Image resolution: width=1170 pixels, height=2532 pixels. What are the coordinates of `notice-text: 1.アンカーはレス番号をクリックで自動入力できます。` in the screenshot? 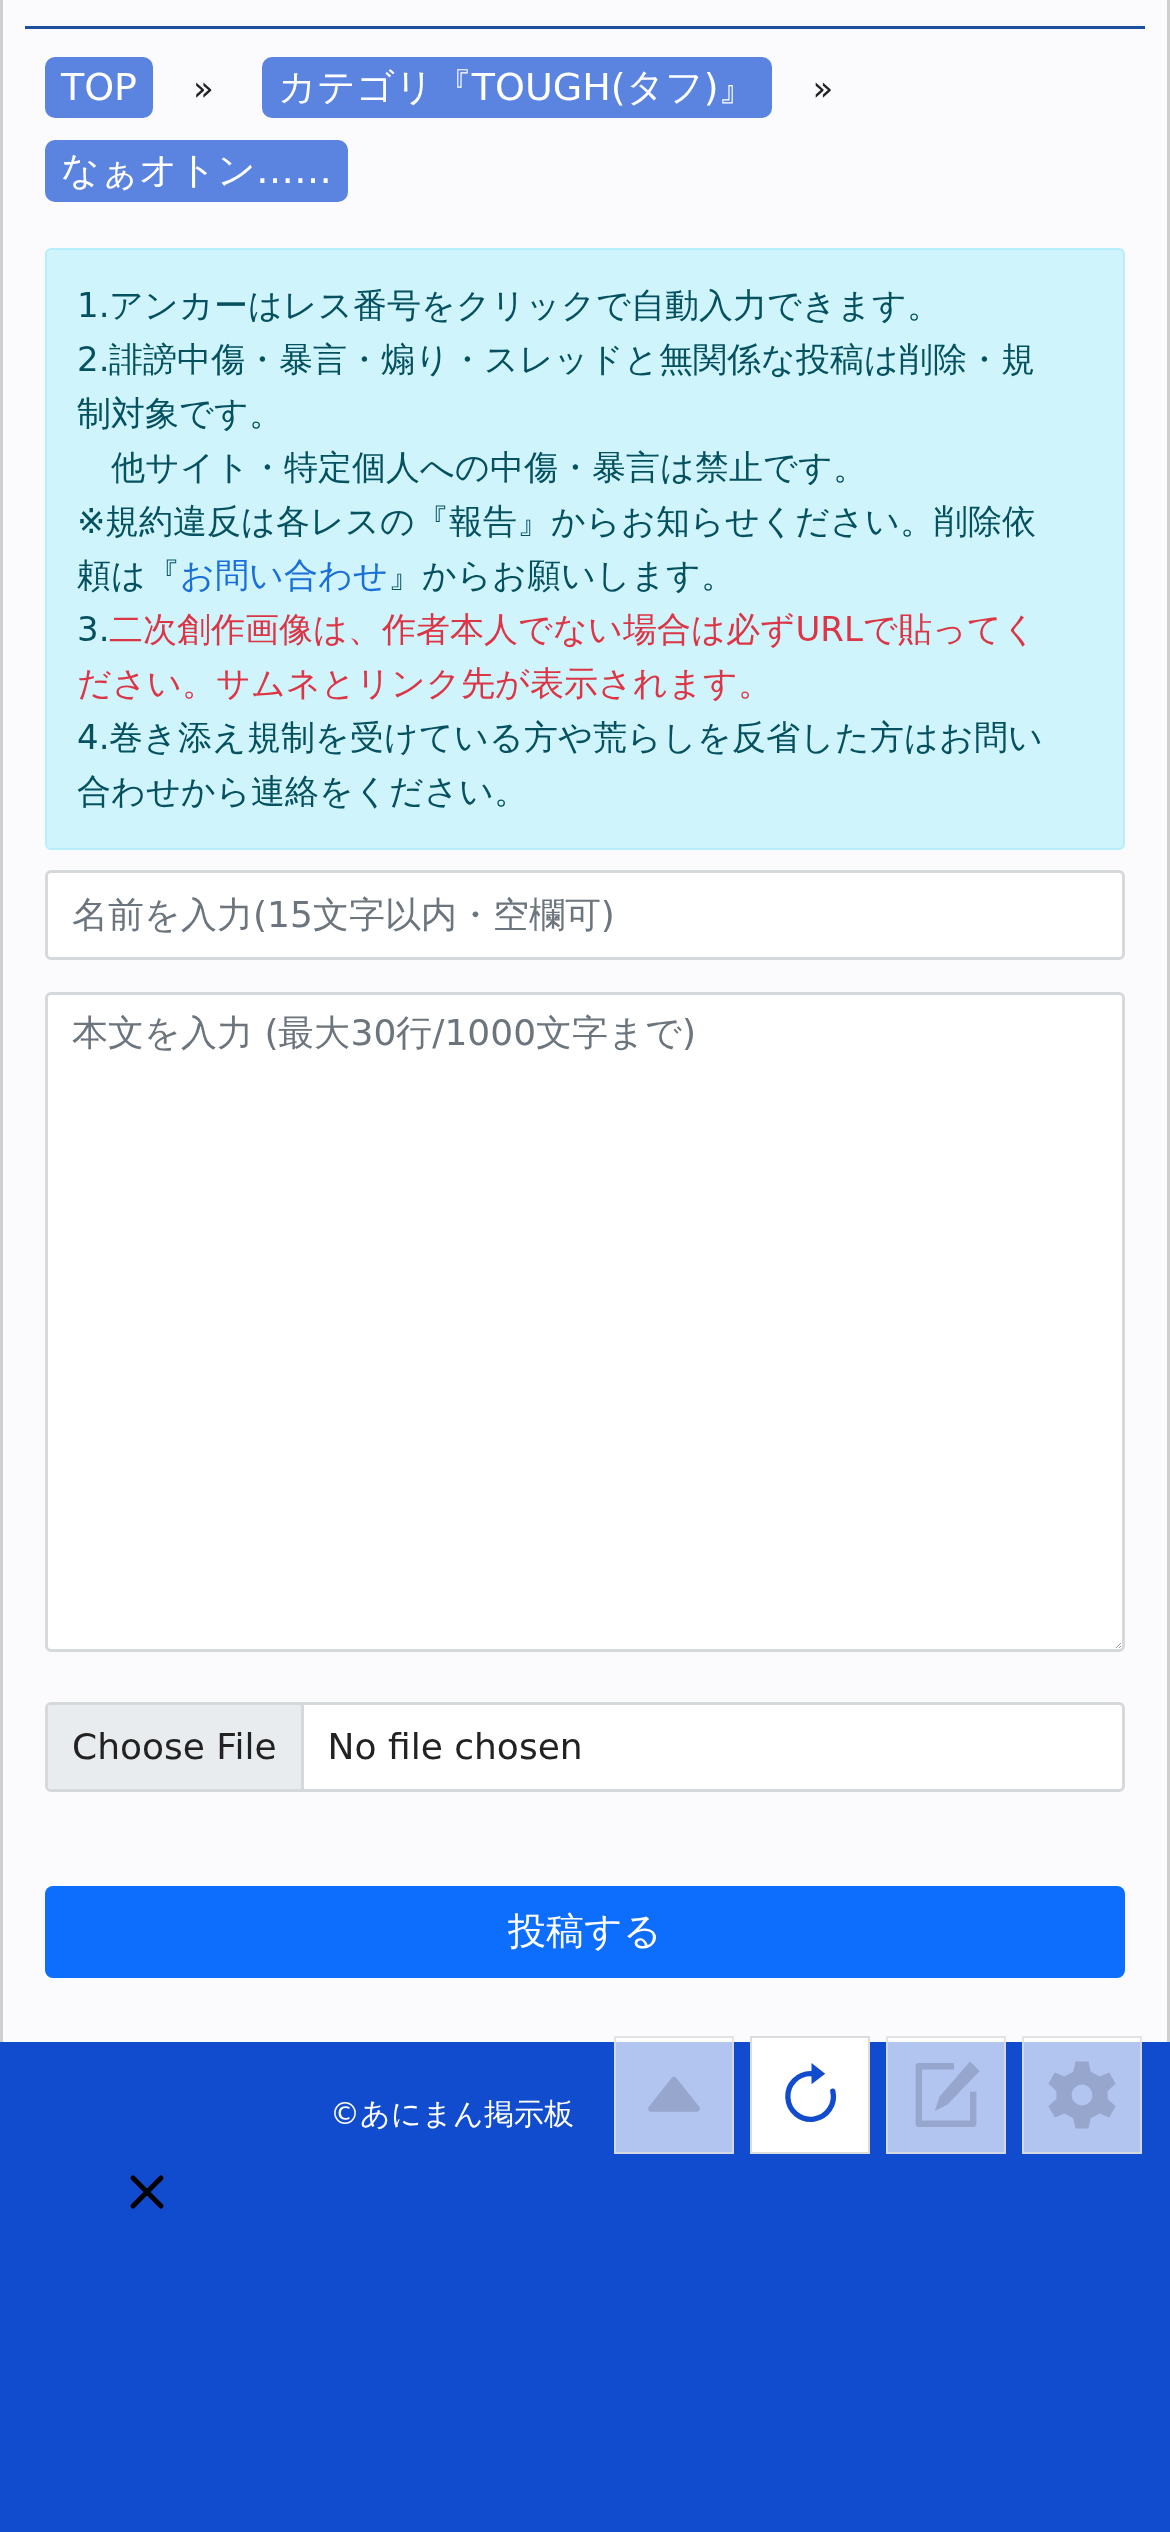 It's located at (510, 305).